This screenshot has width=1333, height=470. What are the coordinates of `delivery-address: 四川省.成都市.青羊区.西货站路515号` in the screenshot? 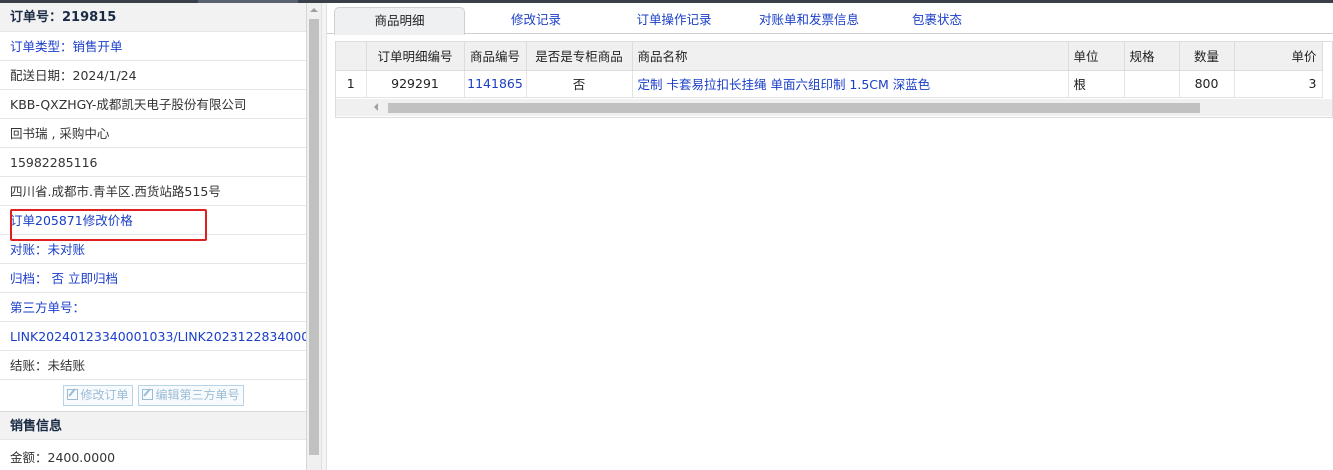 It's located at (153, 191).